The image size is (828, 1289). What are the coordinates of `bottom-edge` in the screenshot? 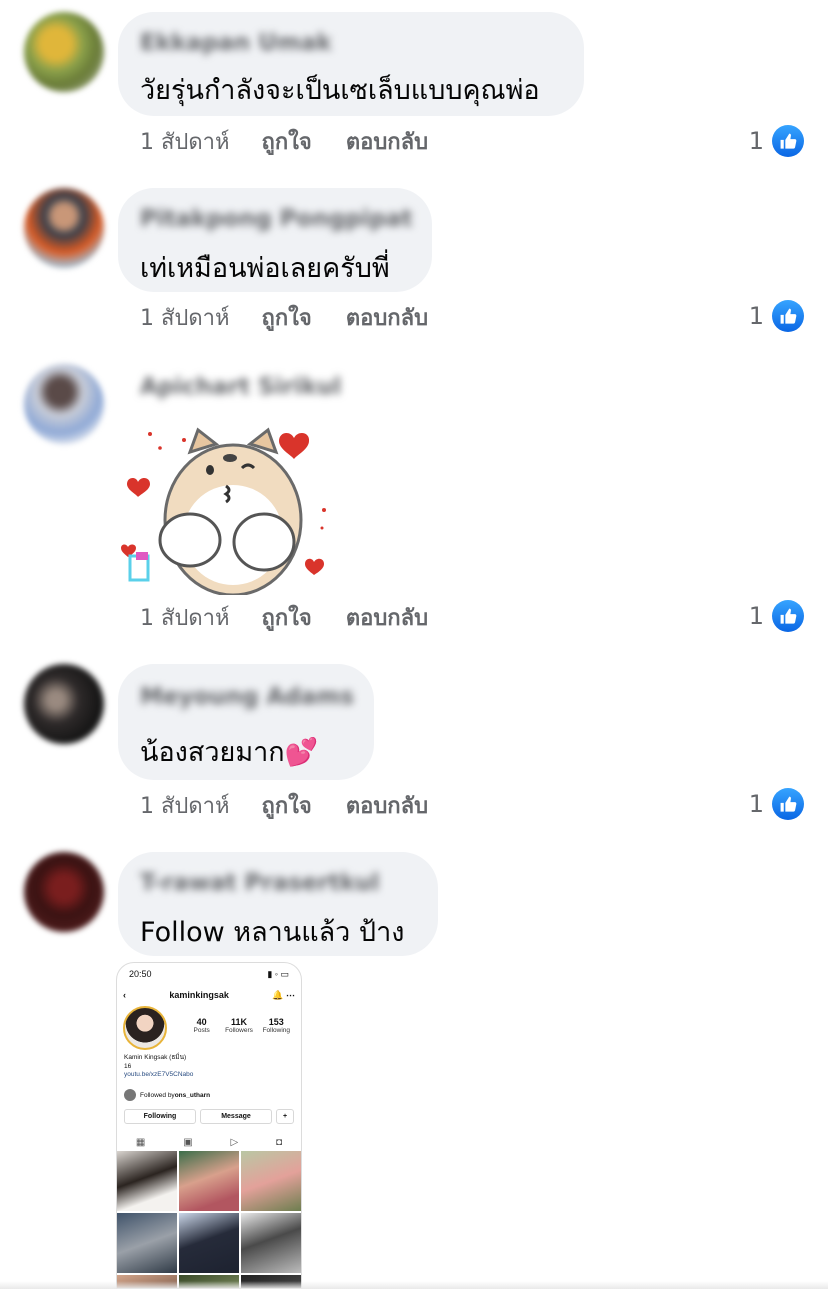 It's located at (414, 1285).